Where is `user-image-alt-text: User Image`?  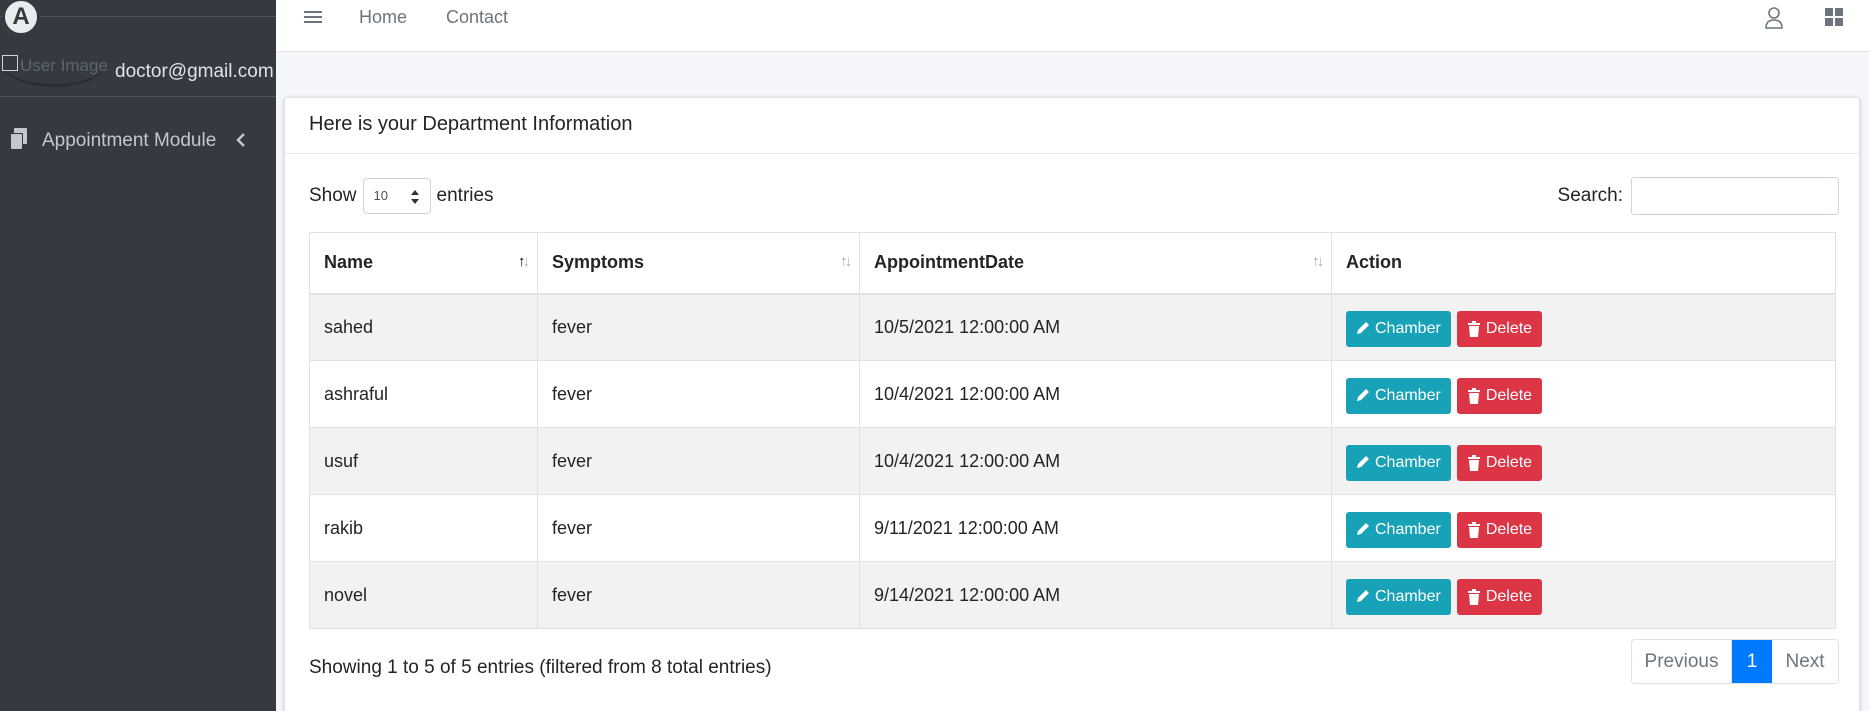 user-image-alt-text: User Image is located at coordinates (64, 65).